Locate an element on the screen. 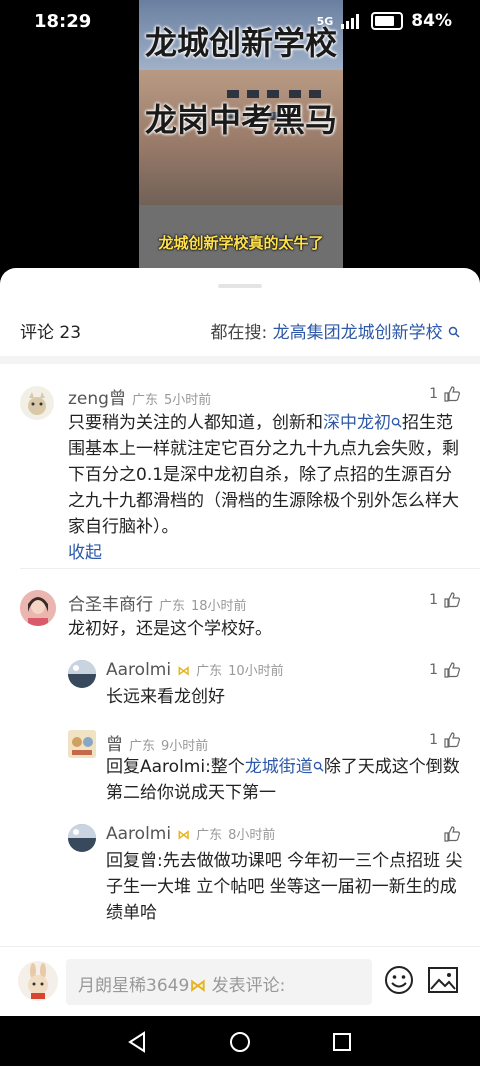 The image size is (480, 1066). home-icon is located at coordinates (240, 1042).